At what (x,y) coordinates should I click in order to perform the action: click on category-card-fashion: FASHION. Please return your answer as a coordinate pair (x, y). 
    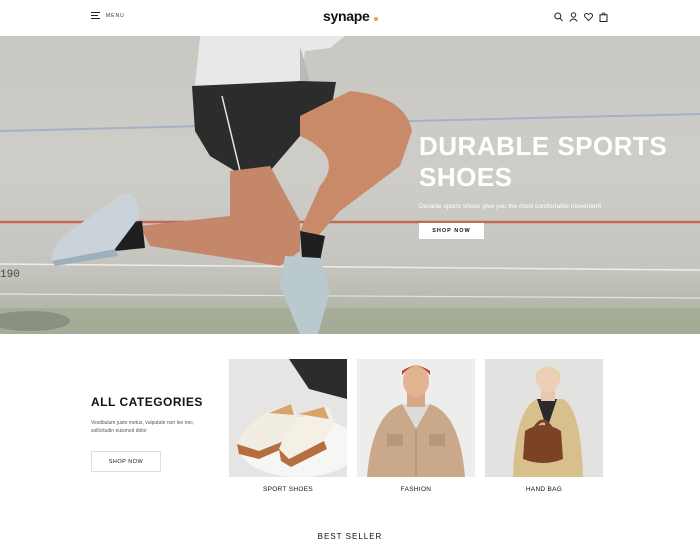
    Looking at the image, I should click on (416, 426).